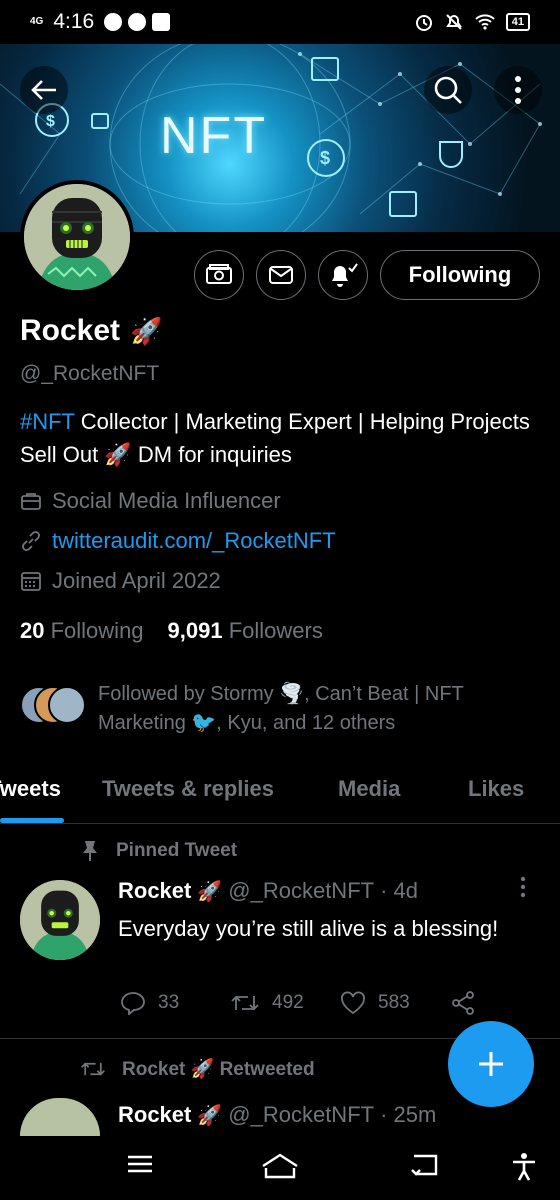 The height and width of the screenshot is (1200, 560). What do you see at coordinates (133, 1003) in the screenshot?
I see `reply-icon` at bounding box center [133, 1003].